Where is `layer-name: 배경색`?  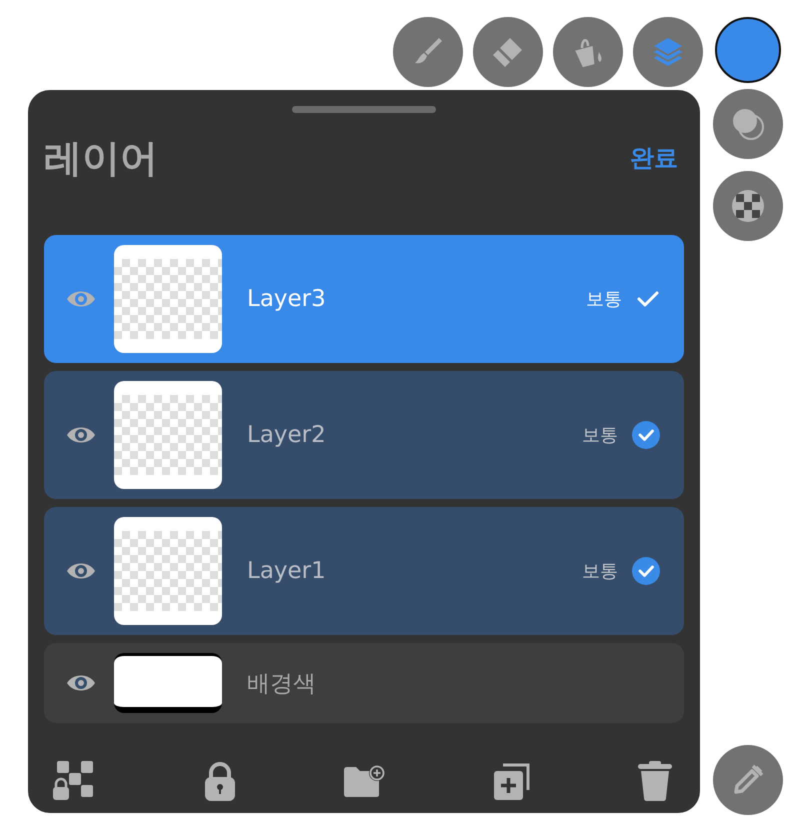 layer-name: 배경색 is located at coordinates (282, 684).